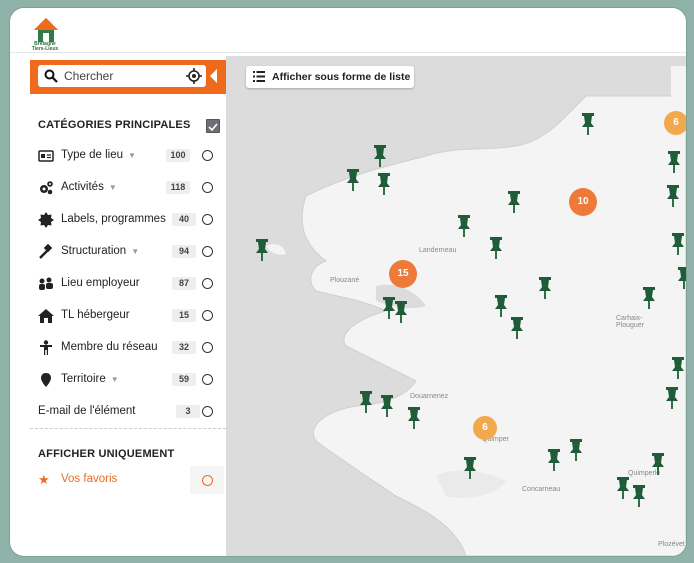 This screenshot has width=694, height=563. I want to click on place-label: Landerneau, so click(438, 250).